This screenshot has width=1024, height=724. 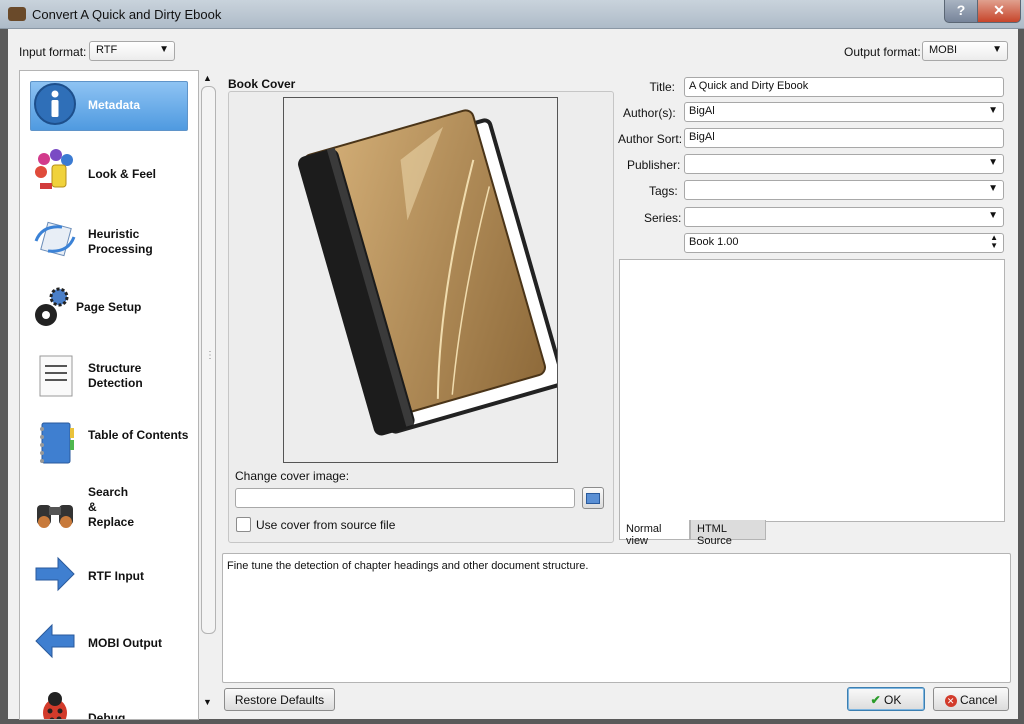 What do you see at coordinates (109, 700) in the screenshot?
I see `sidebar-item-debug: Debug` at bounding box center [109, 700].